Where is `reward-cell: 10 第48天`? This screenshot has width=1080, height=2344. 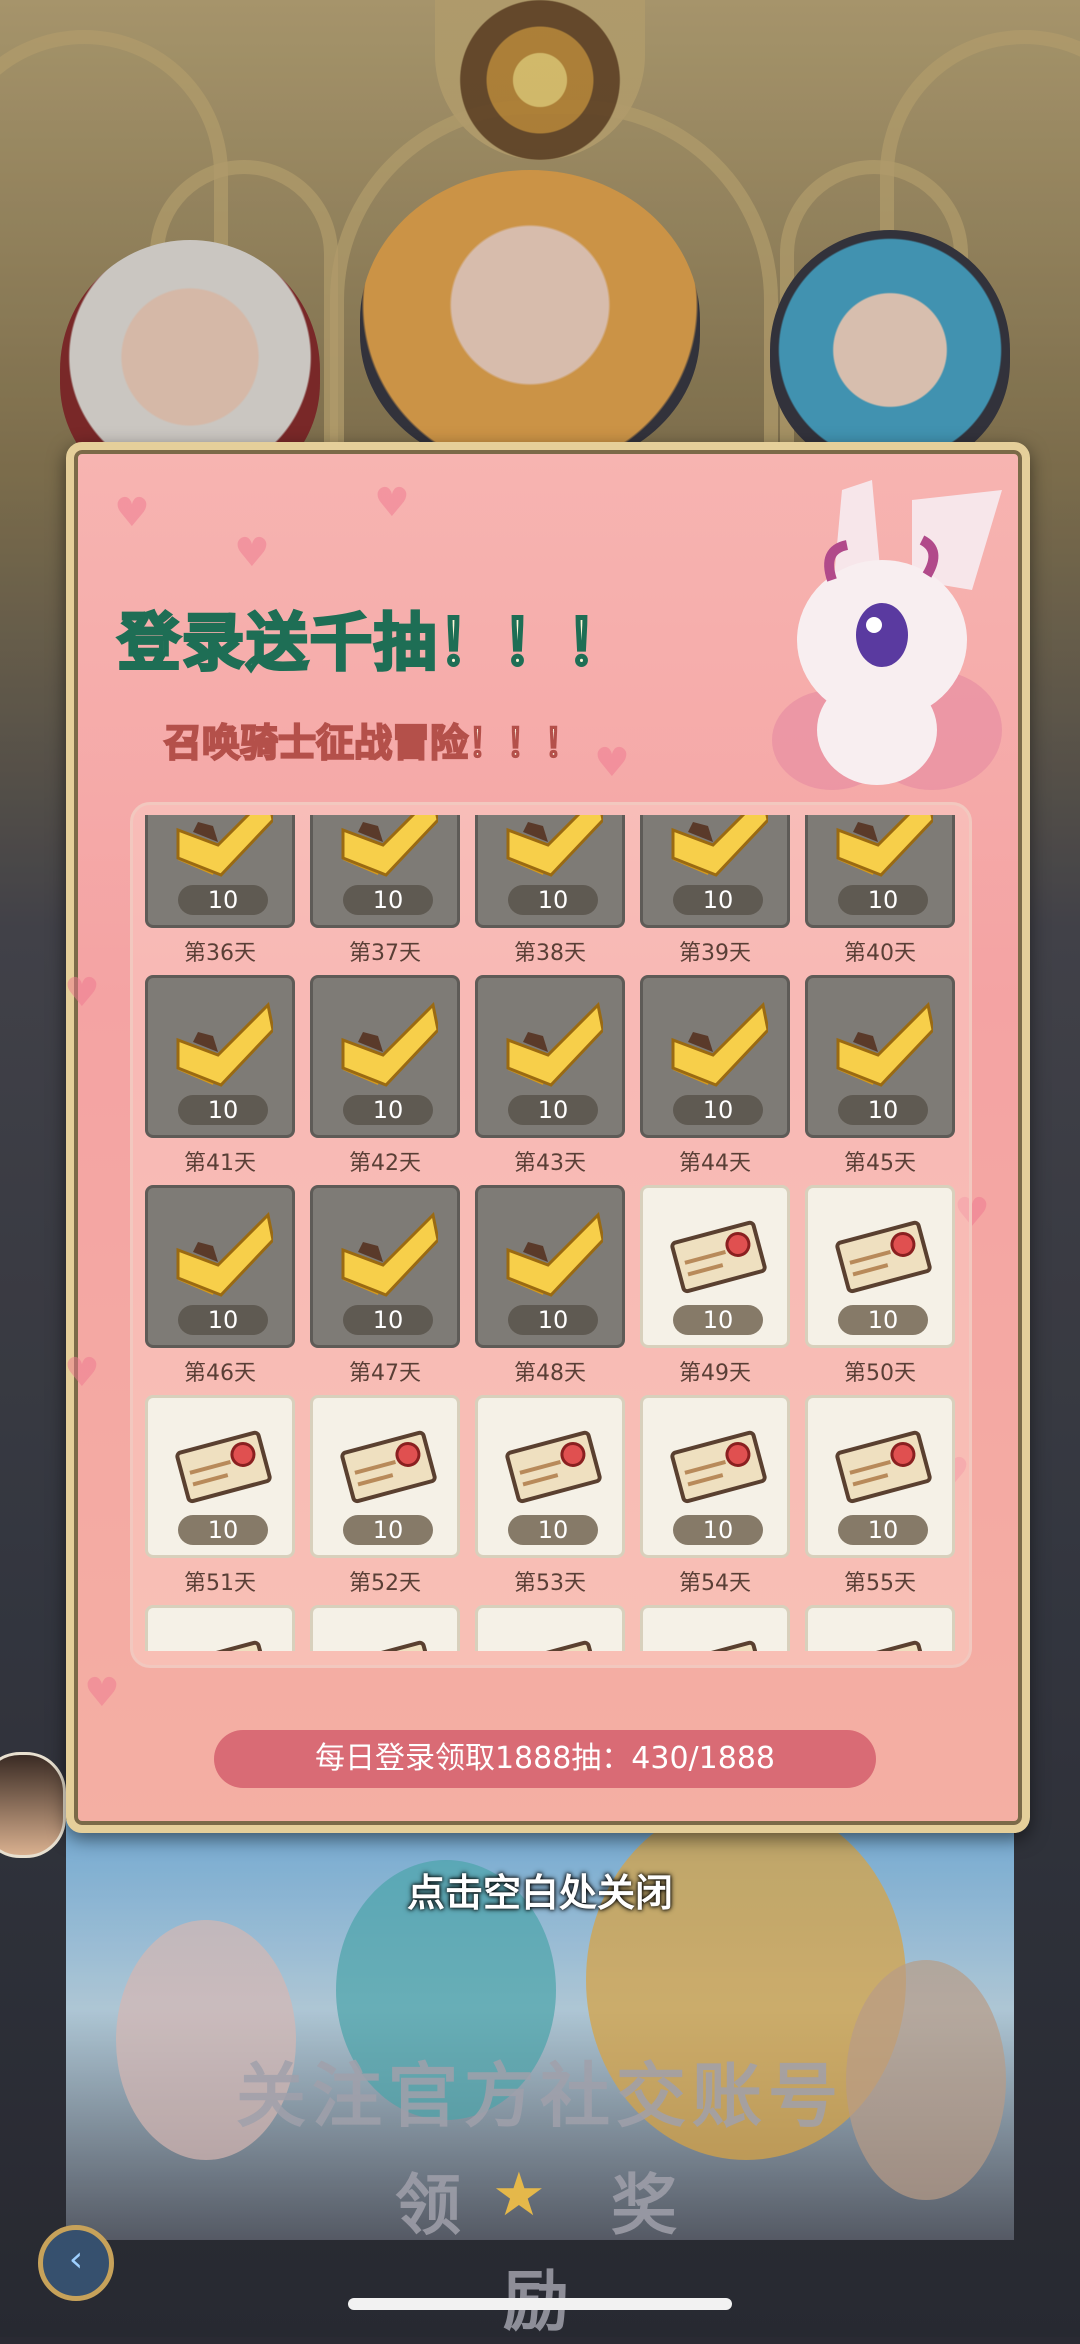
reward-cell: 10 第48天 is located at coordinates (550, 1290).